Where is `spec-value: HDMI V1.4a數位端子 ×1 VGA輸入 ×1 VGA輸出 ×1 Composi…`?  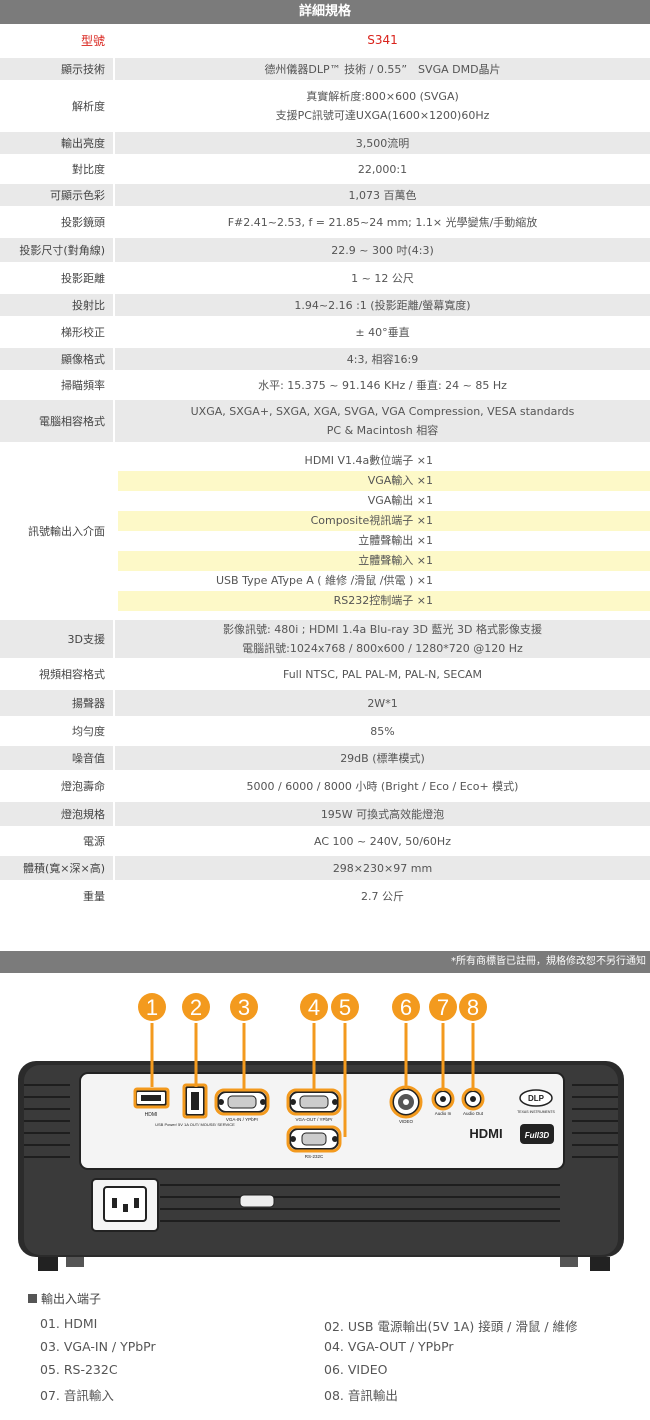
spec-value: HDMI V1.4a數位端子 ×1 VGA輸入 ×1 VGA輸出 ×1 Composi… is located at coordinates (382, 531).